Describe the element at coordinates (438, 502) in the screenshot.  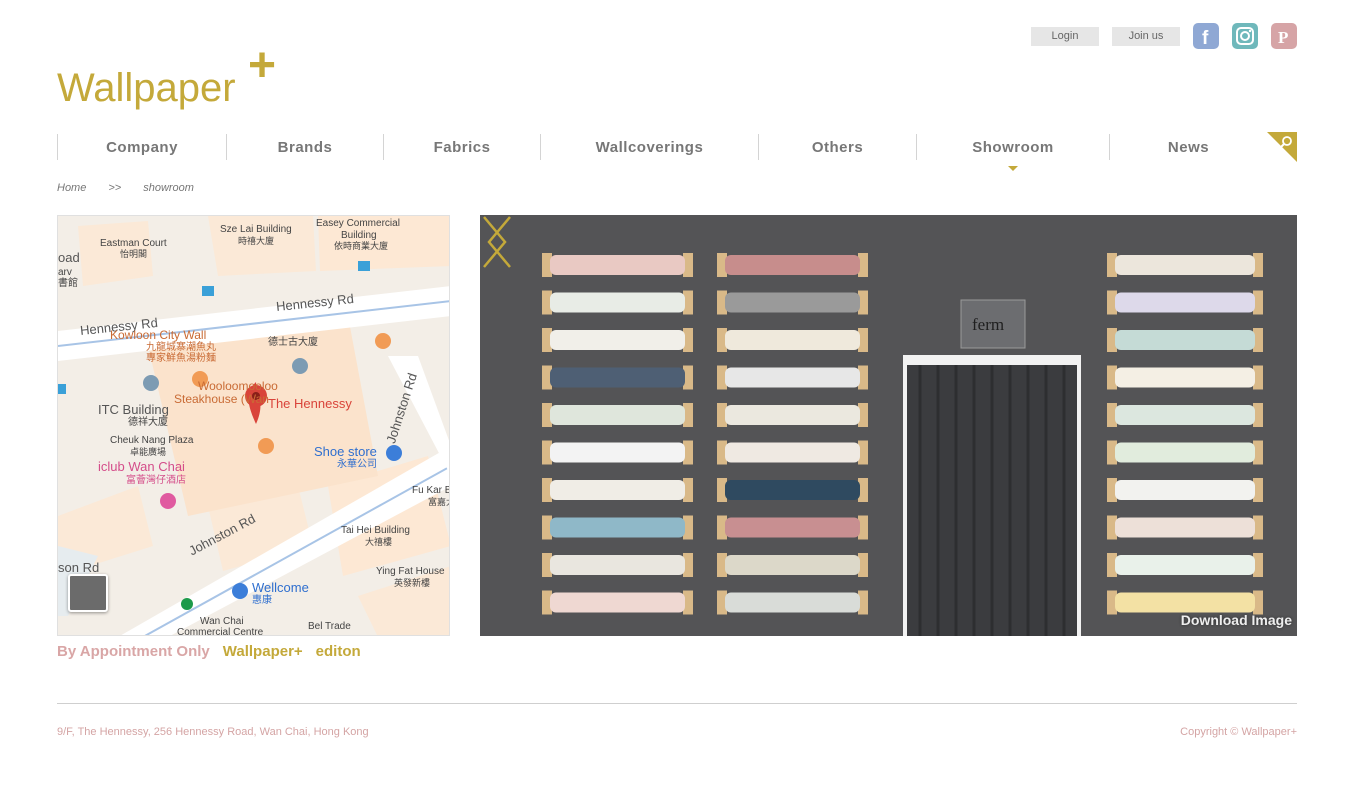
I see `map-label: 富嘉大` at that location.